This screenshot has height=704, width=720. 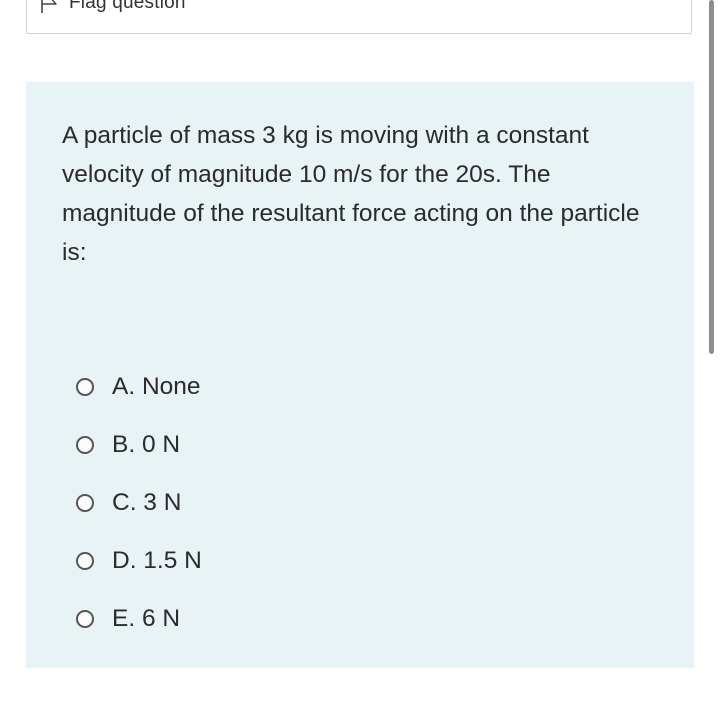 I want to click on flag-question-toggle: Flag question, so click(x=112, y=7).